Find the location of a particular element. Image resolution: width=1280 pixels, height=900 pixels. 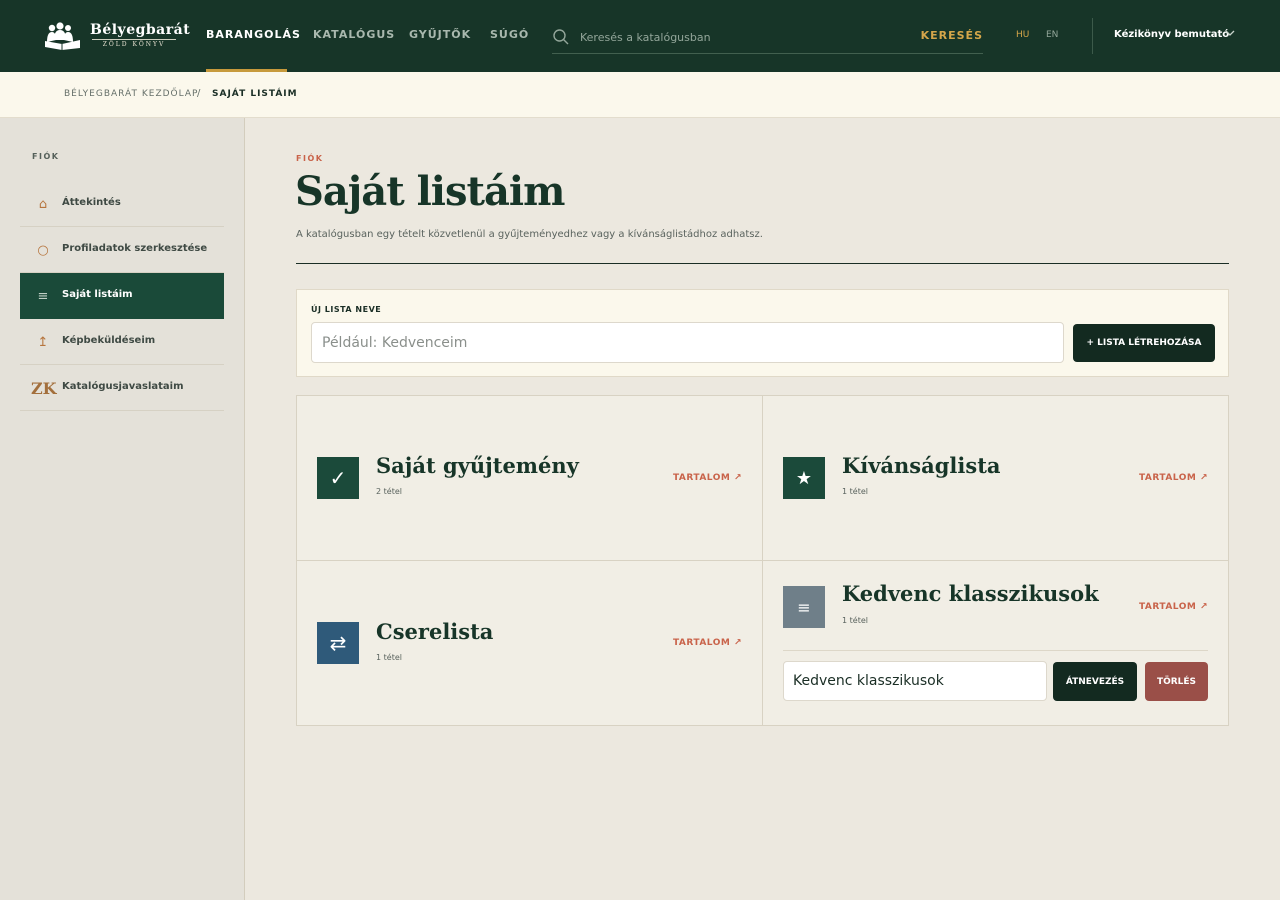

search-icon is located at coordinates (561, 37).